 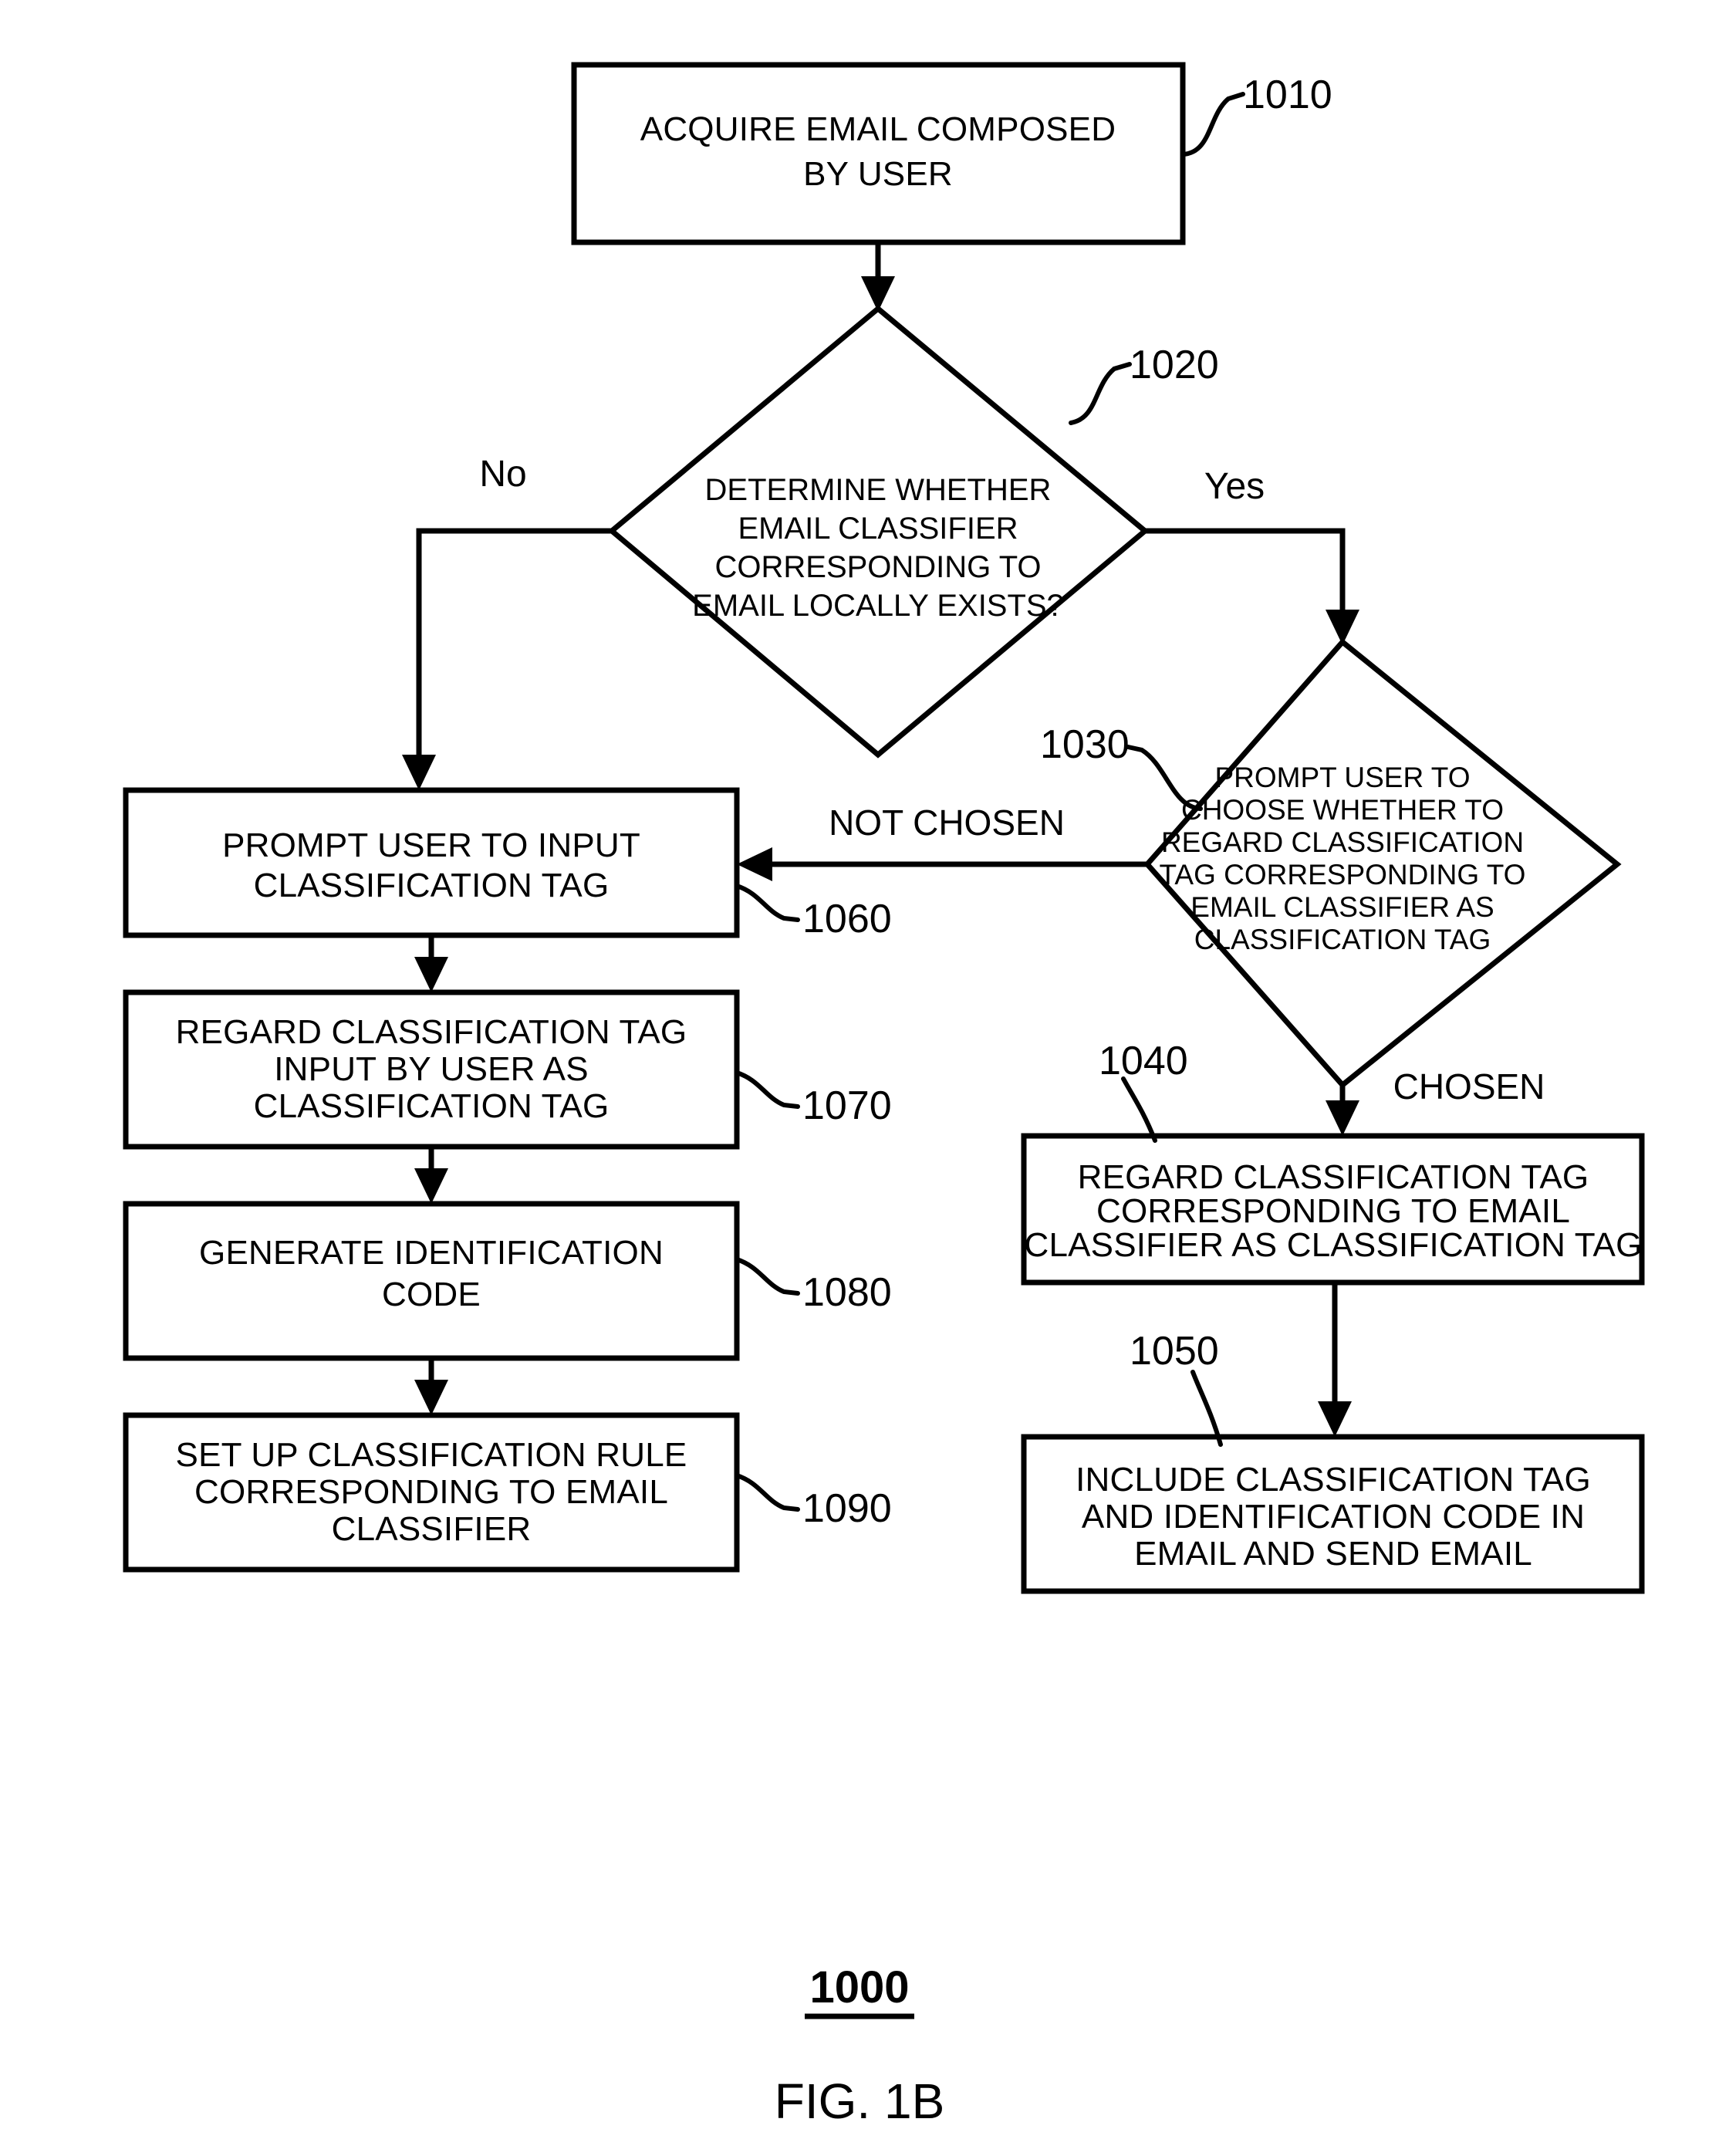 I want to click on node-1020-line-2: EMAIL CLASSIFIER, so click(x=878, y=529).